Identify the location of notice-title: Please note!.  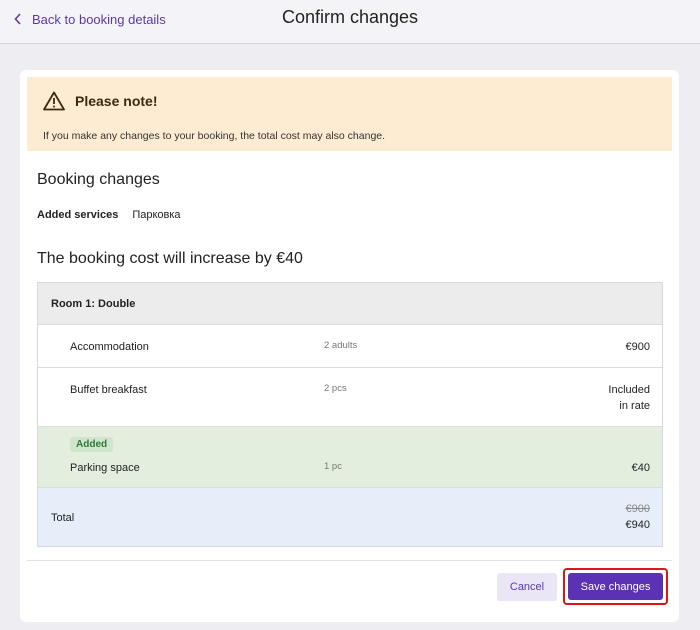
(116, 101).